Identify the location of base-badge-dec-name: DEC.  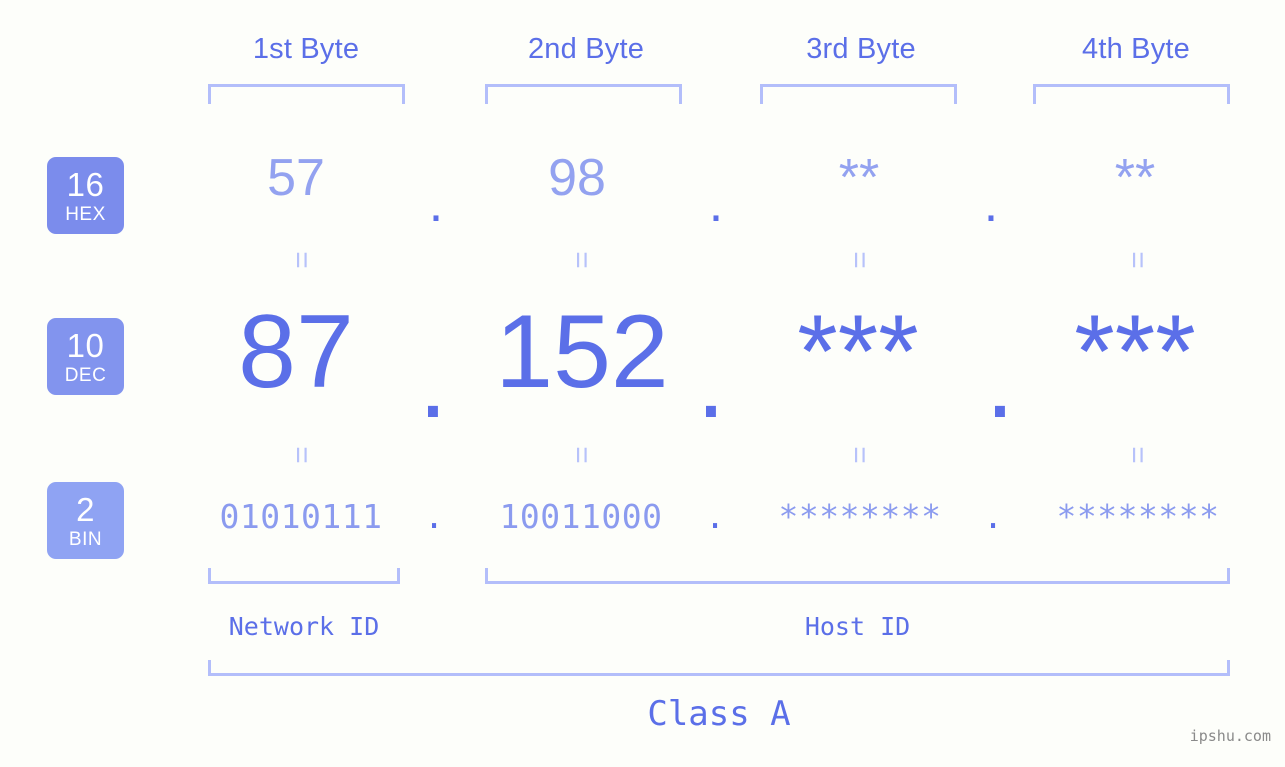
(85, 375).